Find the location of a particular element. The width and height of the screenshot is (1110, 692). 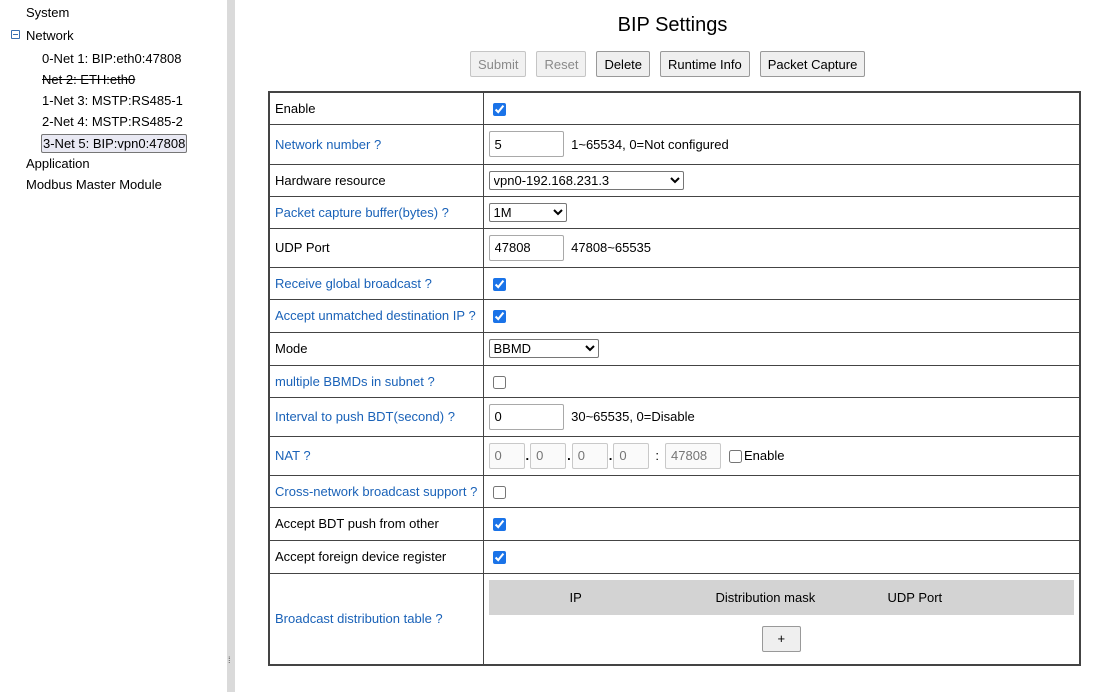

accept-foreign-device-checkbox is located at coordinates (499, 558).